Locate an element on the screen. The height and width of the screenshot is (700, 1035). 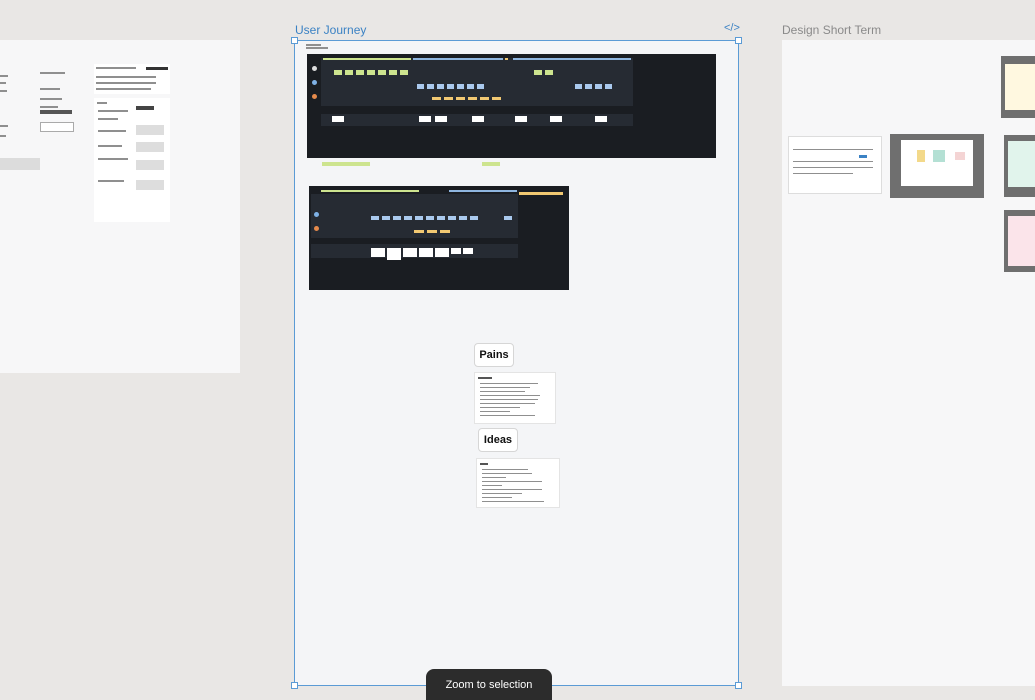
ideas-note is located at coordinates (518, 483).